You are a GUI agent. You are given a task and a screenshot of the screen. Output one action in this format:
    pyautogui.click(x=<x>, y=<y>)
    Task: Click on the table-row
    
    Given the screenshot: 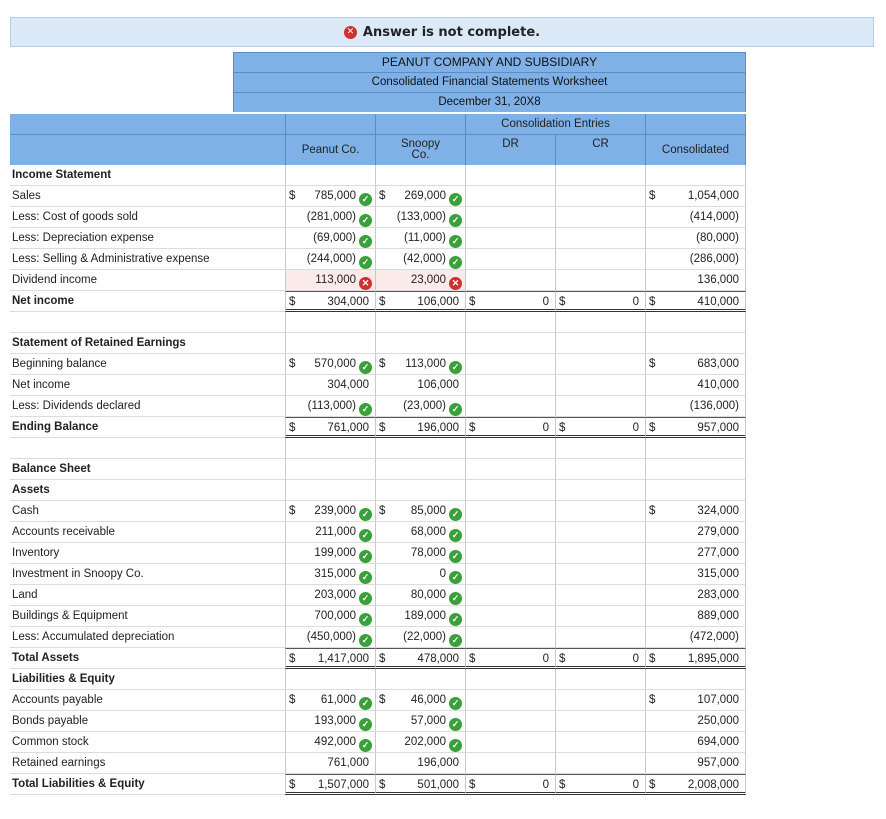 What is the action you would take?
    pyautogui.click(x=378, y=448)
    